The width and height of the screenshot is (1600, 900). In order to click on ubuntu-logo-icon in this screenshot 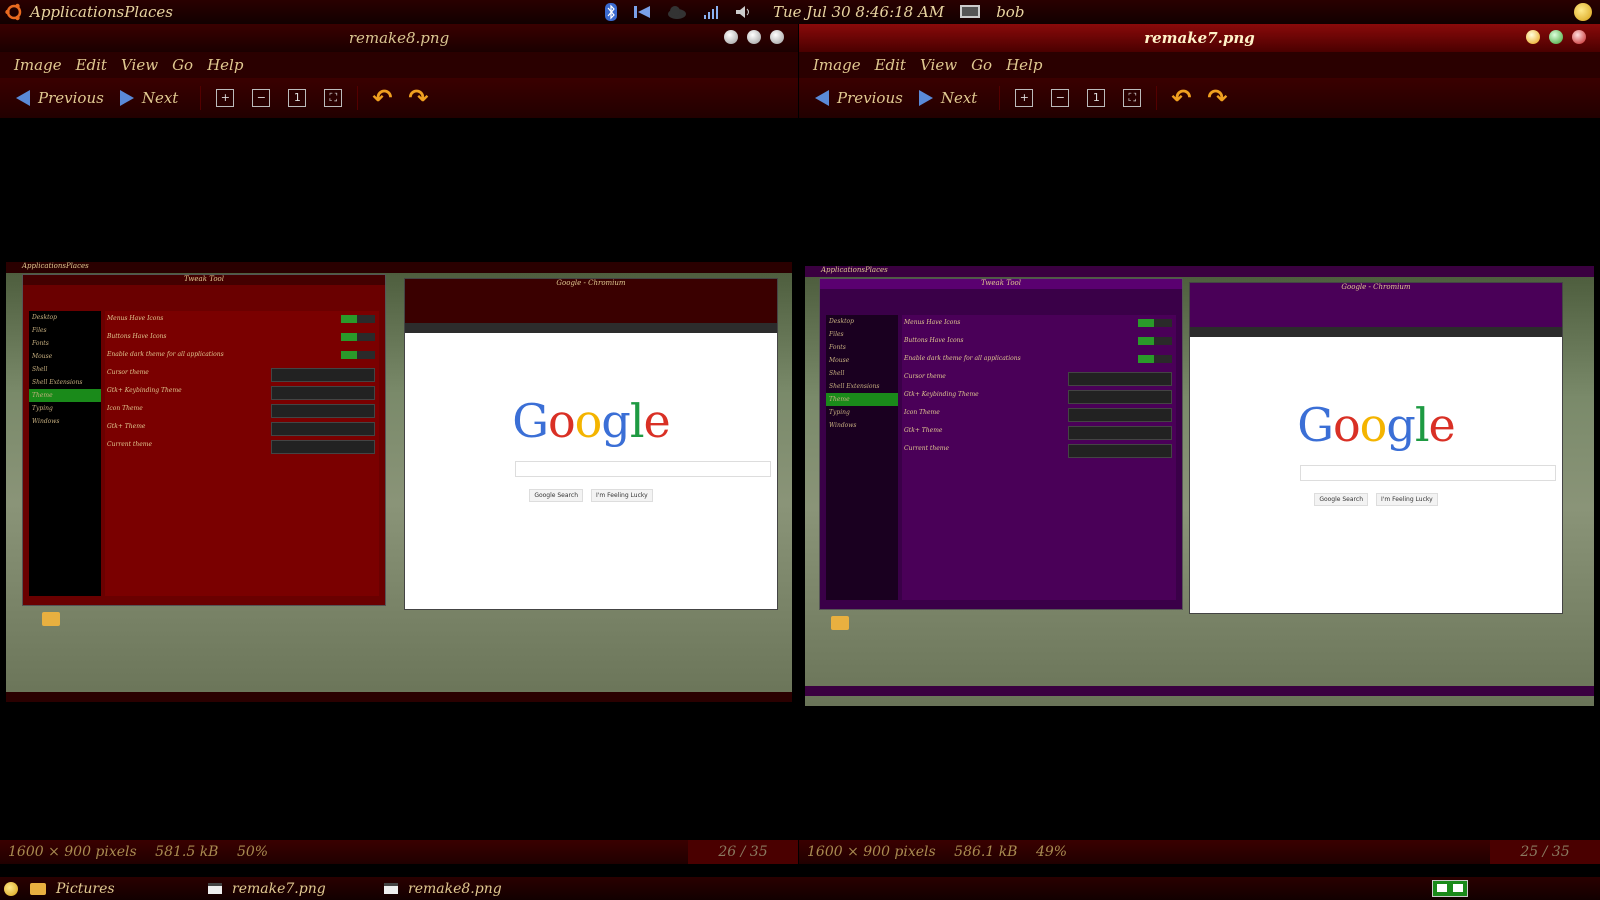, I will do `click(14, 12)`.